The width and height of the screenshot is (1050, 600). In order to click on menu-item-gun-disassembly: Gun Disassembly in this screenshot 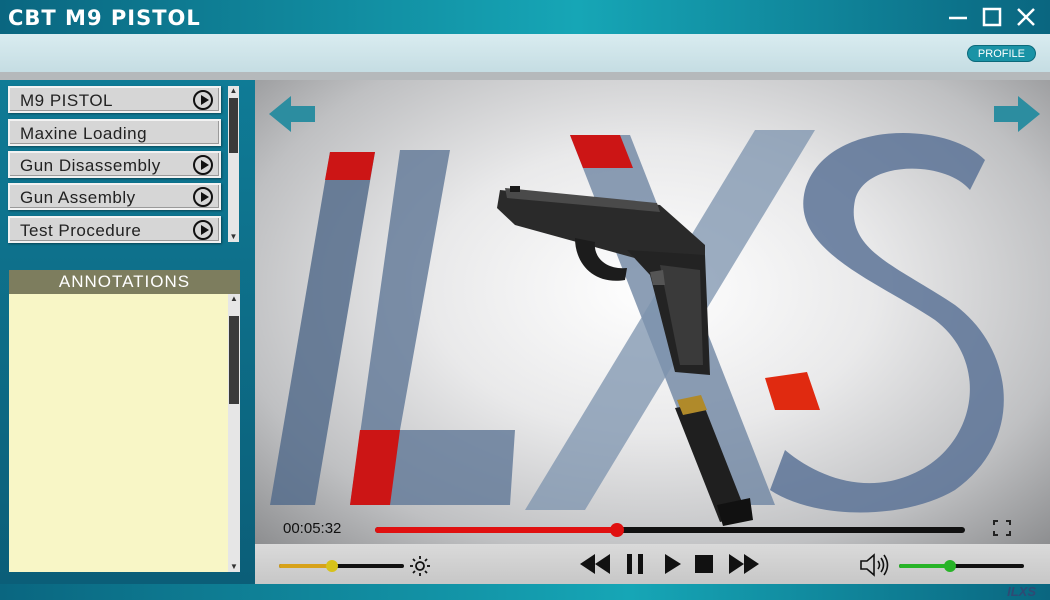, I will do `click(114, 164)`.